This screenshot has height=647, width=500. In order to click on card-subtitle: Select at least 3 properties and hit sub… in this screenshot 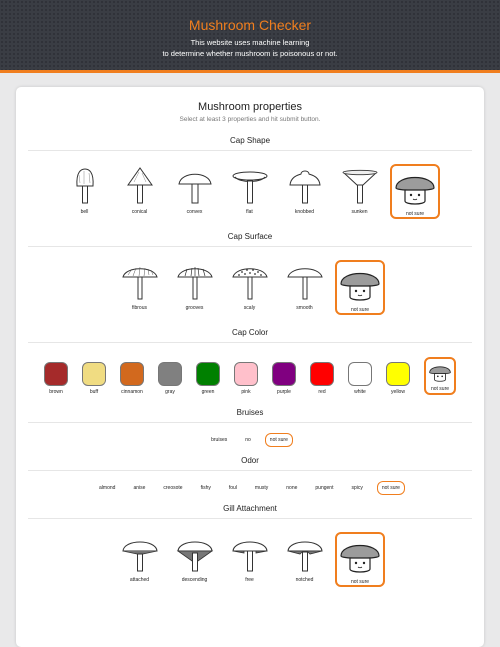, I will do `click(250, 119)`.